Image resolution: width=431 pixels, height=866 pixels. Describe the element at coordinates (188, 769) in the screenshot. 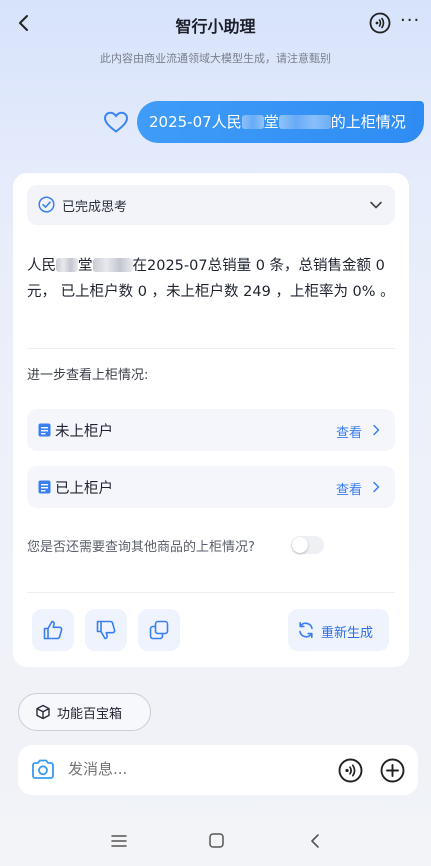

I see `message-input` at that location.